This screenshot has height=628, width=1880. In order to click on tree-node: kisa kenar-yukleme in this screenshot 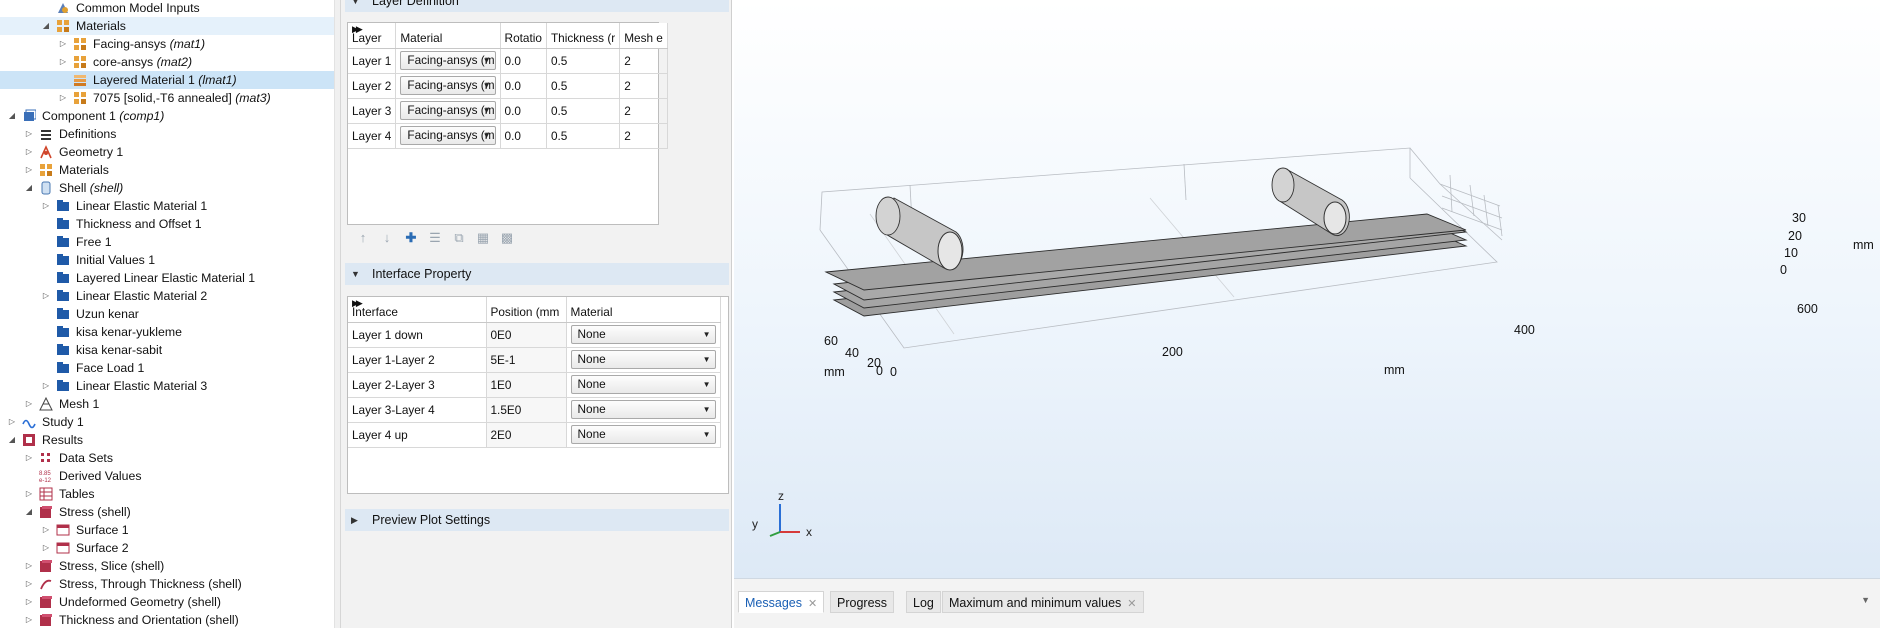, I will do `click(167, 332)`.